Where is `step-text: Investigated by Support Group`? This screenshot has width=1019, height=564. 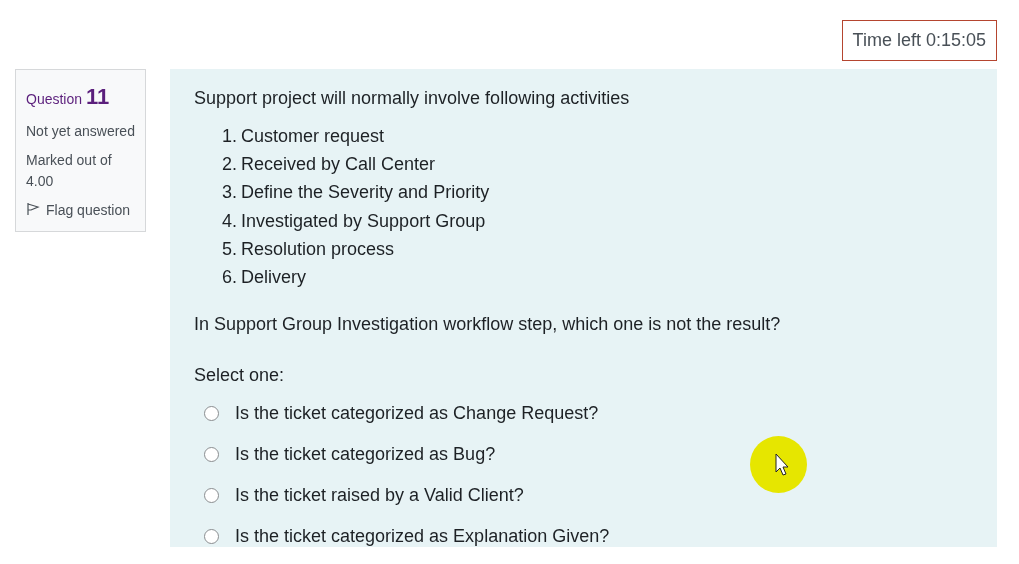 step-text: Investigated by Support Group is located at coordinates (363, 221).